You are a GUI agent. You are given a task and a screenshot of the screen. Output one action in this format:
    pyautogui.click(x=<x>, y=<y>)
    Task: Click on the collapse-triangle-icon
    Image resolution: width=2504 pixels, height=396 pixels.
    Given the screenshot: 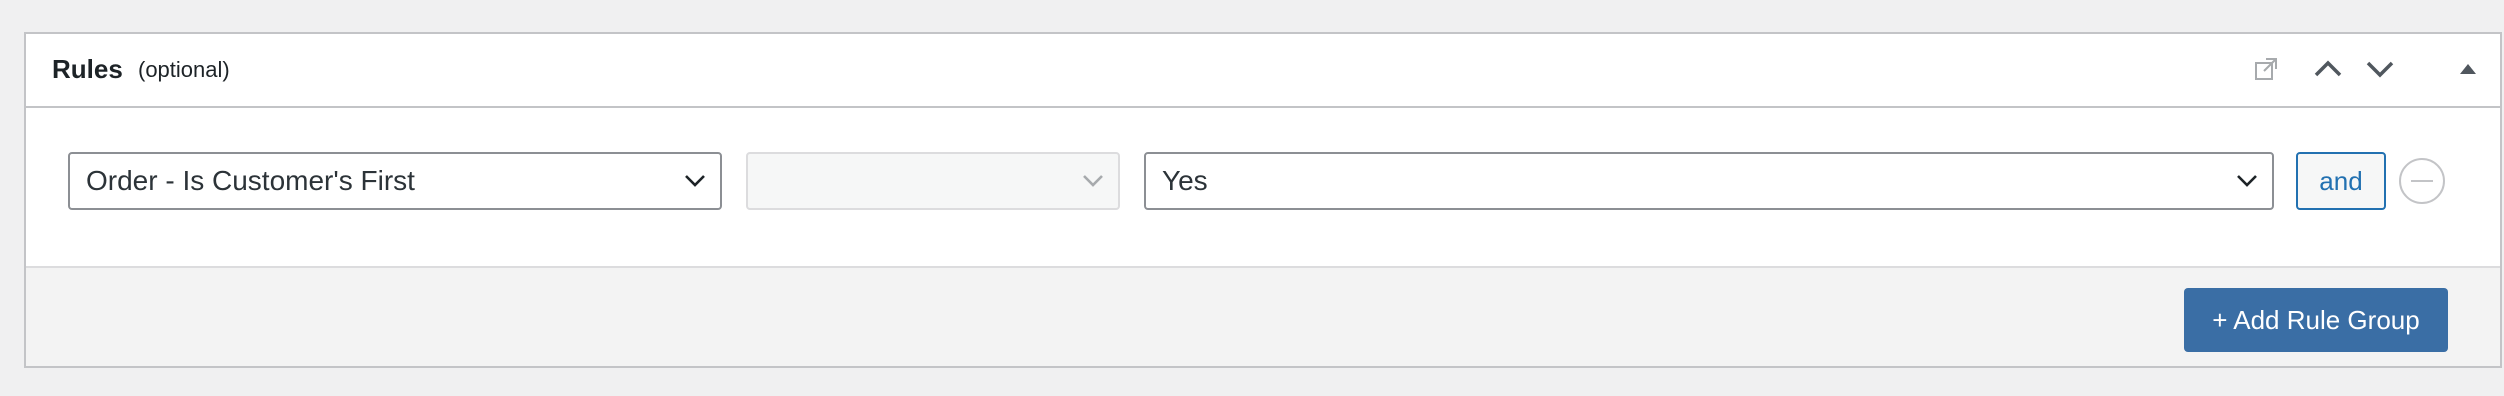 What is the action you would take?
    pyautogui.click(x=2468, y=69)
    